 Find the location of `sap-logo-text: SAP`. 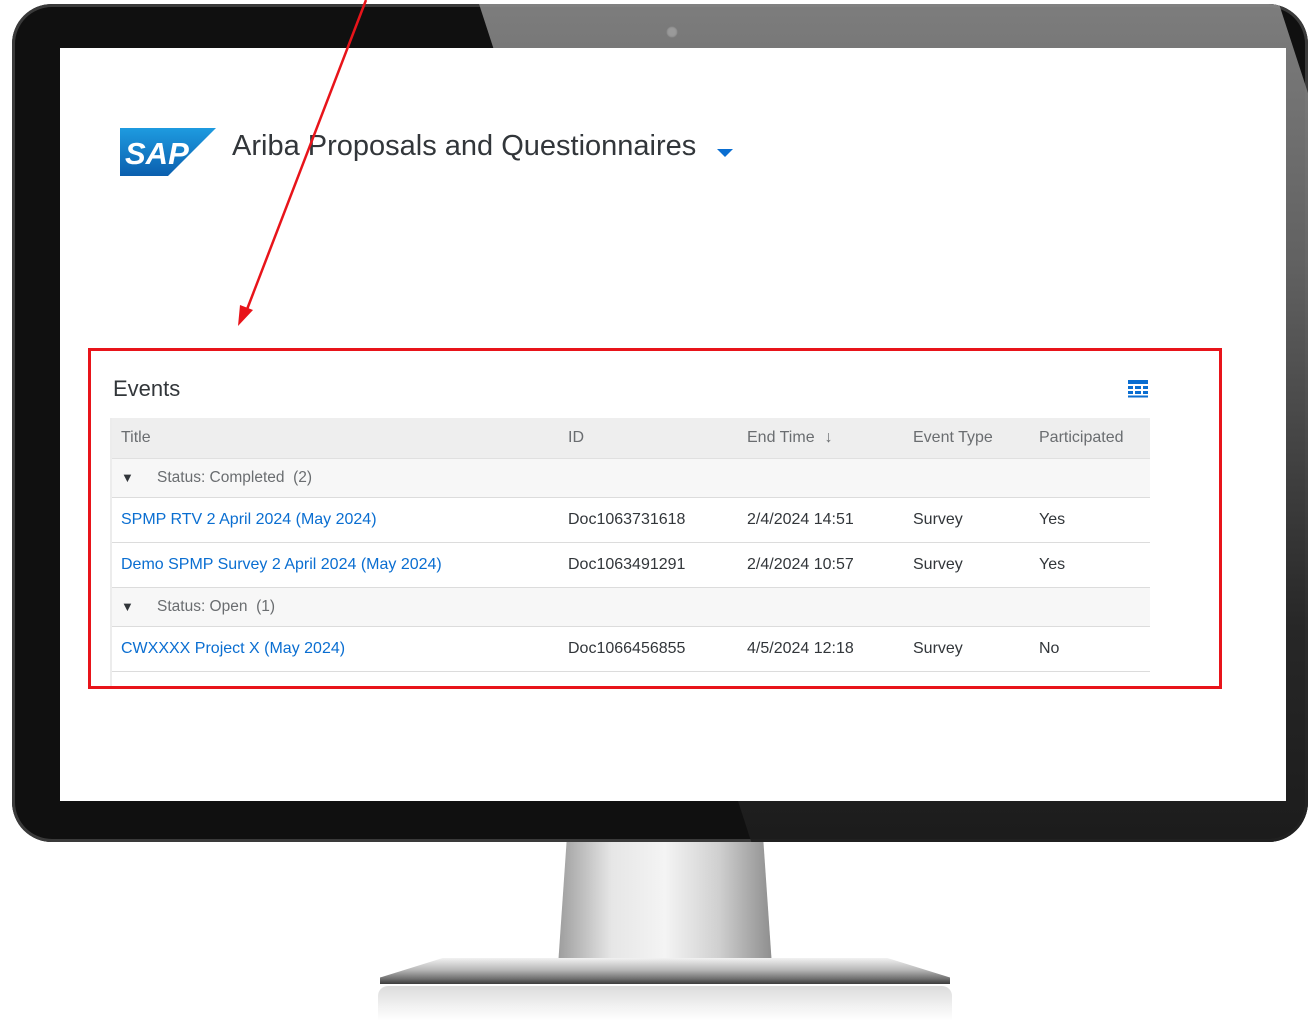

sap-logo-text: SAP is located at coordinates (157, 153).